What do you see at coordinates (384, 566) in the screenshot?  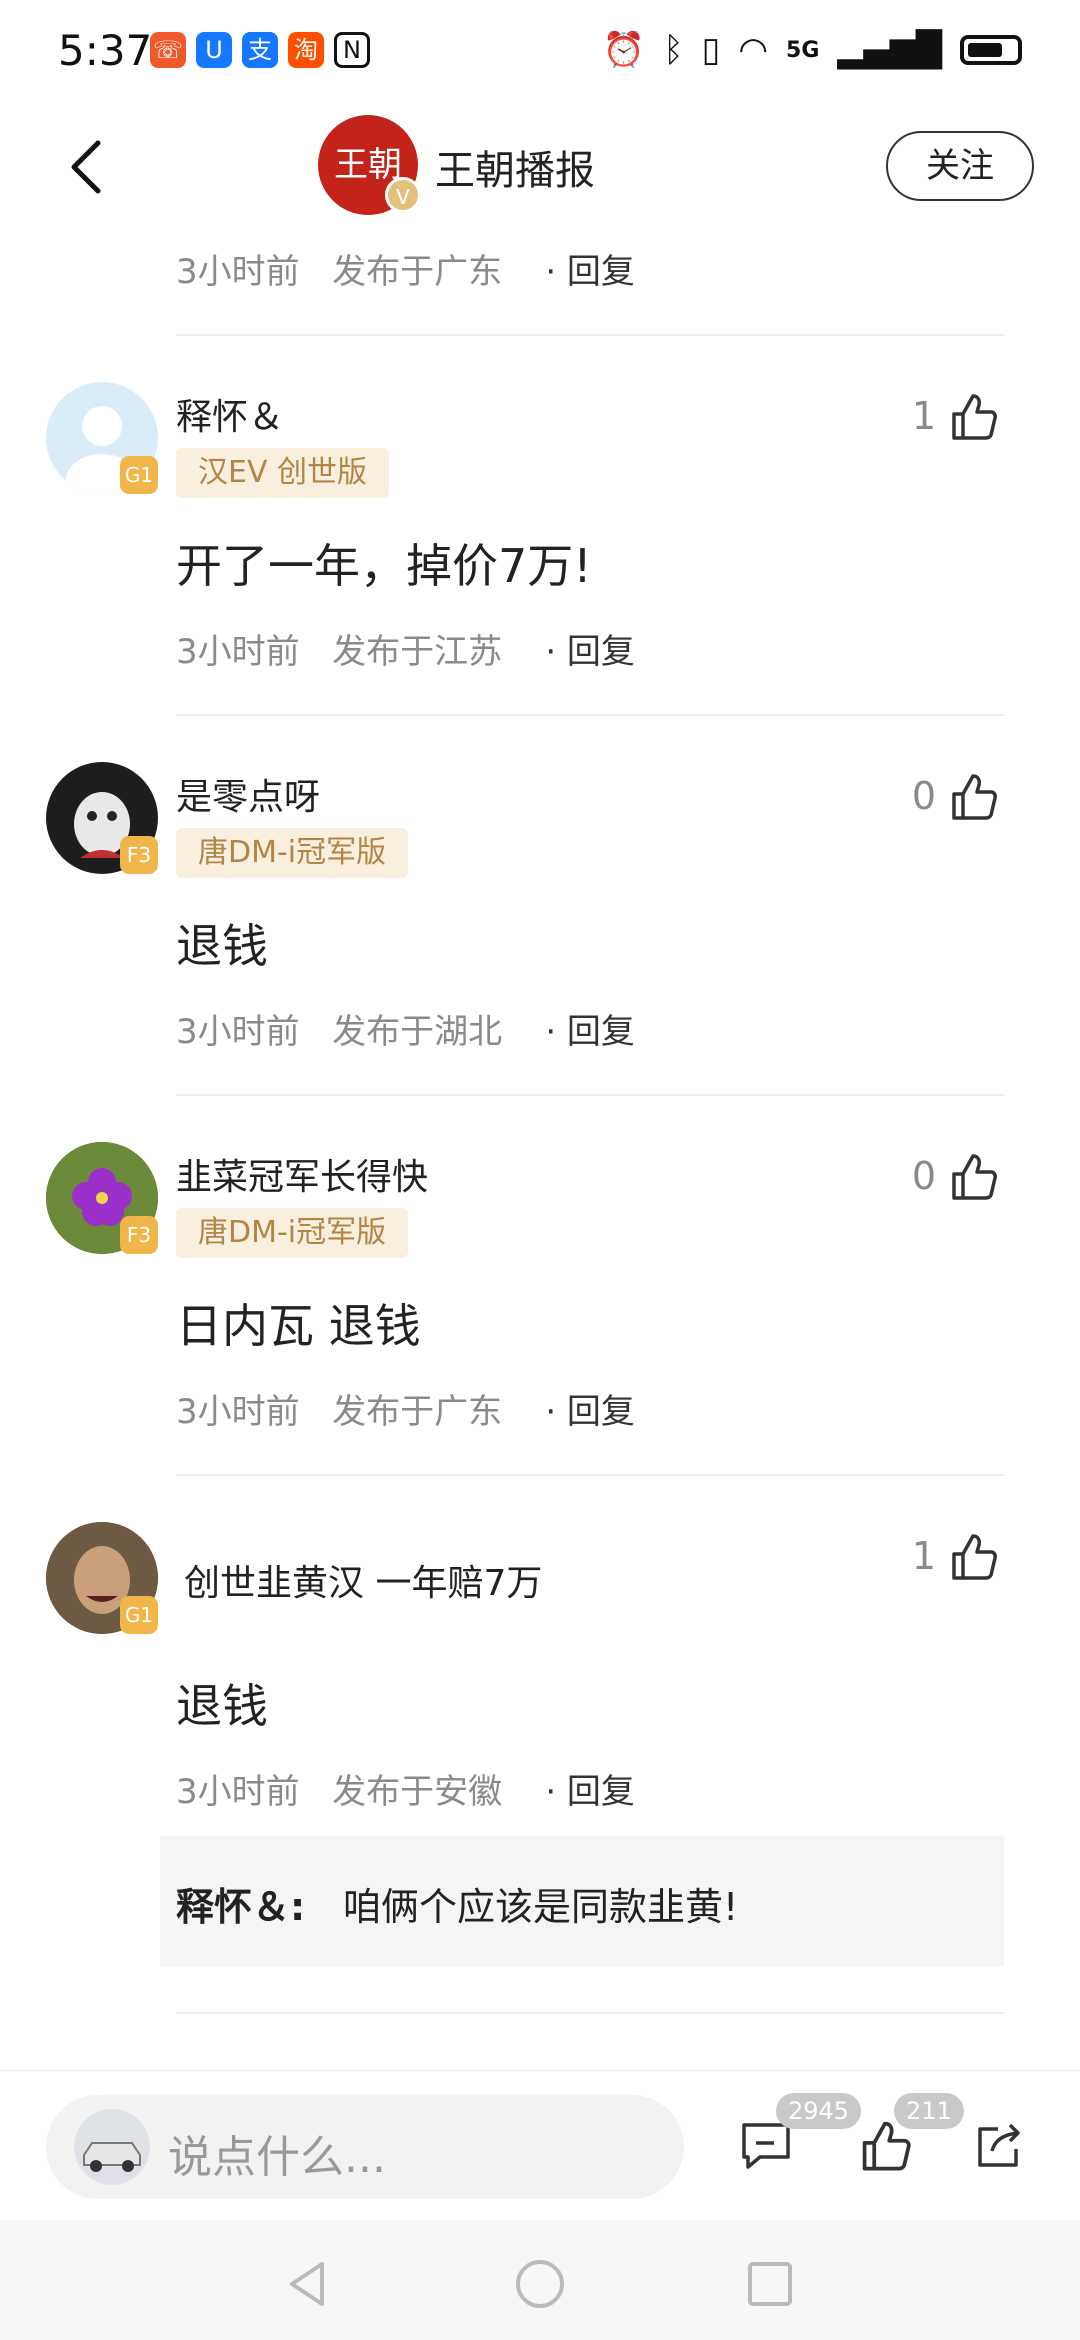 I see `comment-text: 开了一年，掉价7万!` at bounding box center [384, 566].